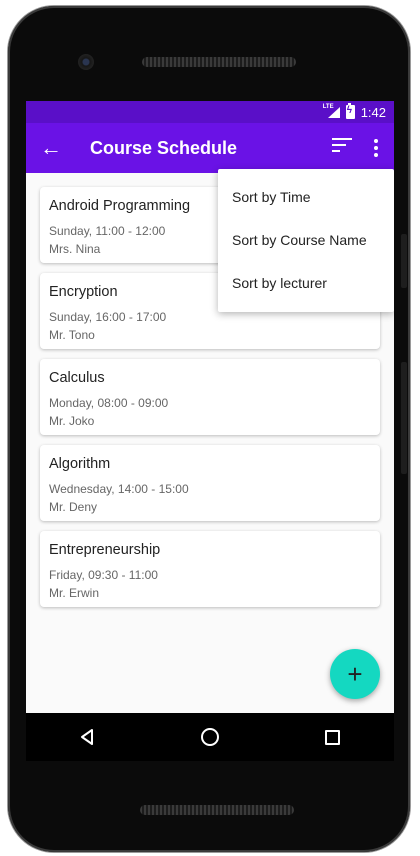 The width and height of the screenshot is (420, 856). What do you see at coordinates (350, 111) in the screenshot?
I see `battery-charging-icon` at bounding box center [350, 111].